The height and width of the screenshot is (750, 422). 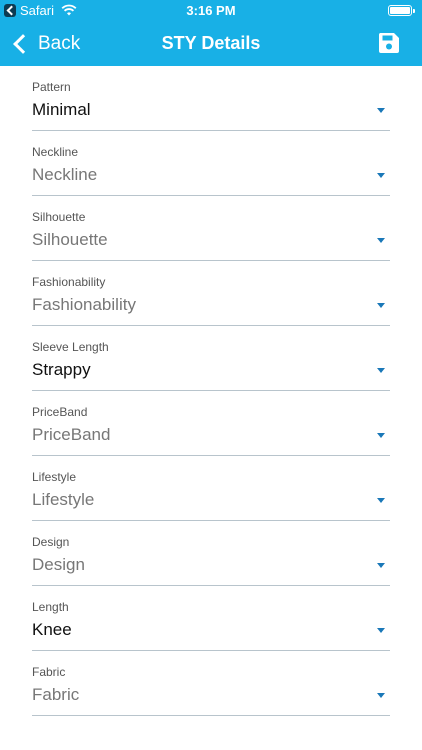 What do you see at coordinates (61, 110) in the screenshot?
I see `field-value: Minimal` at bounding box center [61, 110].